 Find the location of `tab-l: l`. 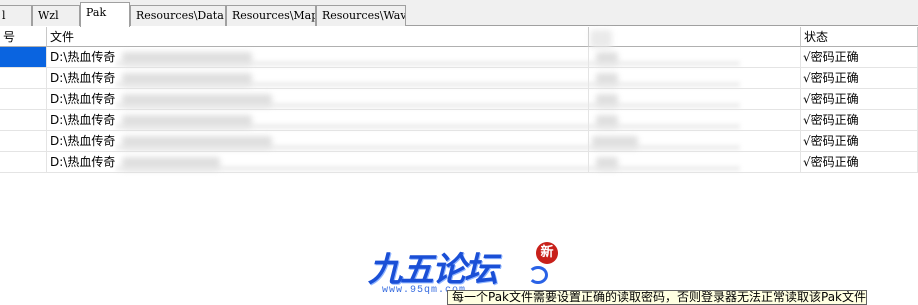

tab-l: l is located at coordinates (16, 15).